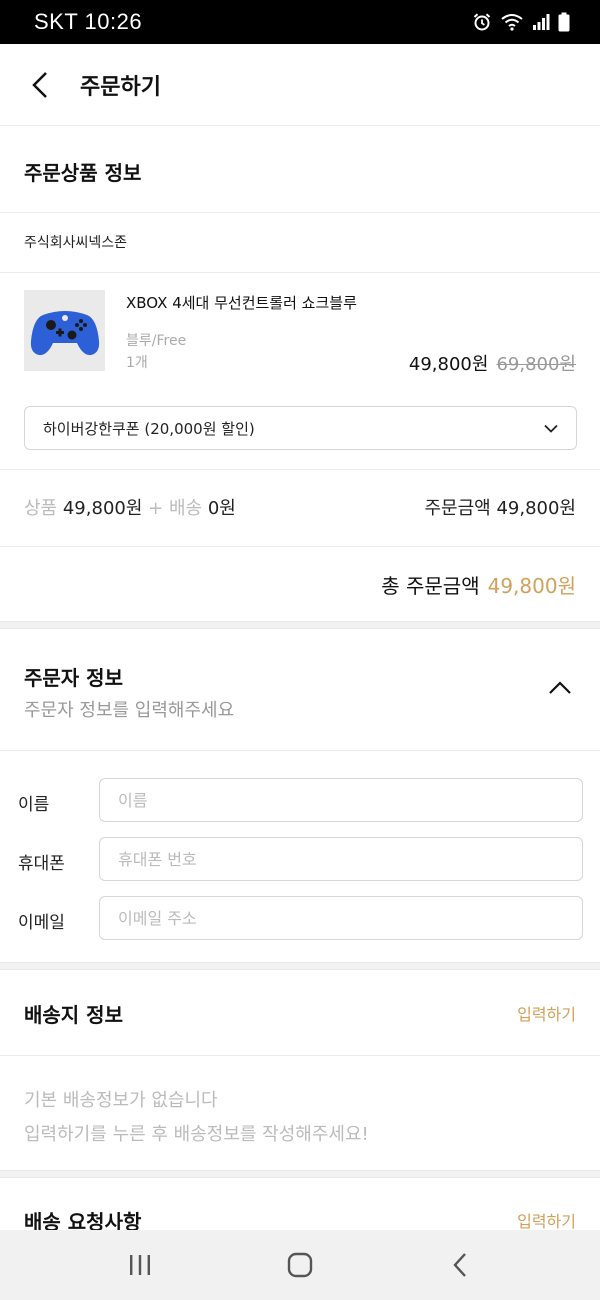 The width and height of the screenshot is (600, 1300). Describe the element at coordinates (196, 1134) in the screenshot. I see `shipping-empty-hint: 입력하기를 누른 후 배송정보를 작성해주세요!` at that location.